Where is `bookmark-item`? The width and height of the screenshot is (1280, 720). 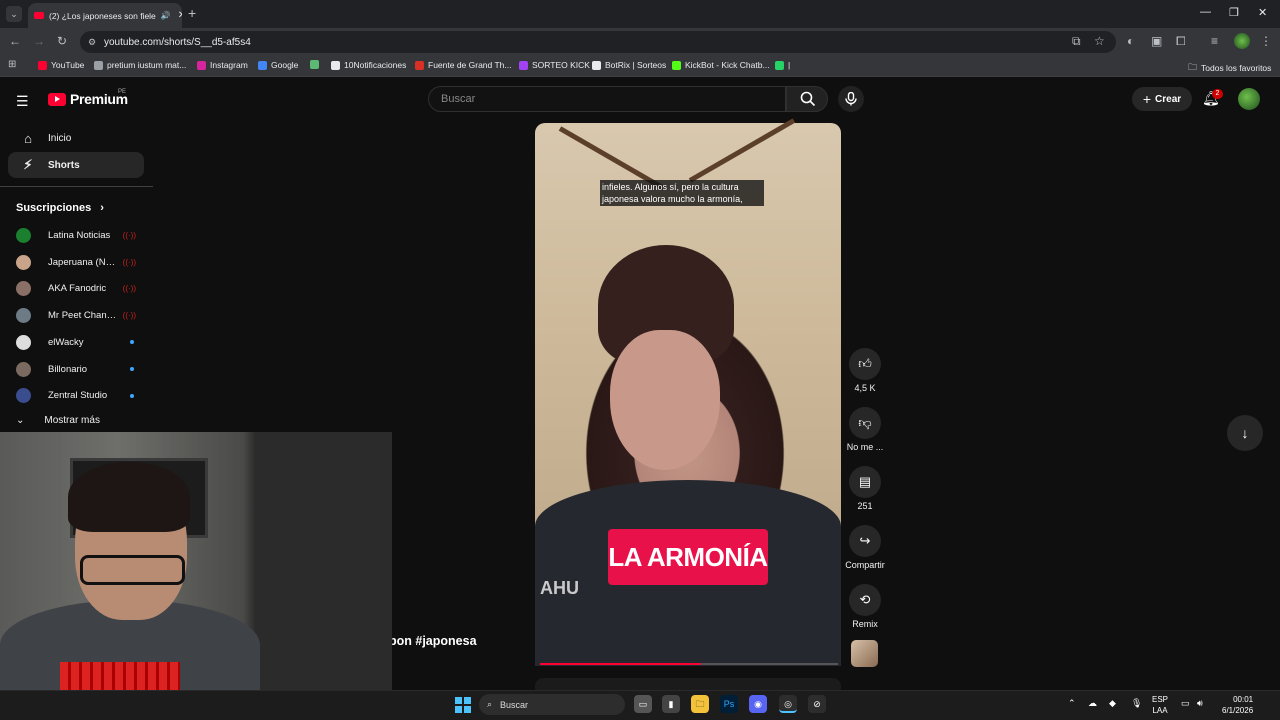
bookmark-item is located at coordinates (316, 64).